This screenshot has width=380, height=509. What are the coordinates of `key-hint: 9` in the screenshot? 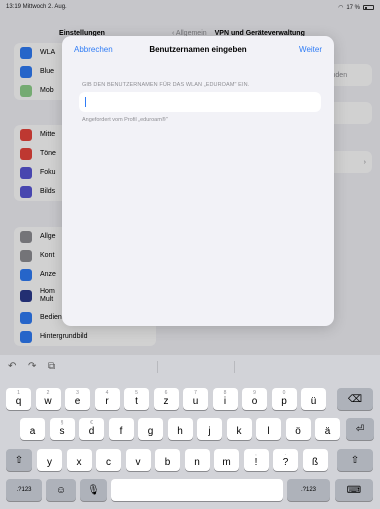 It's located at (254, 393).